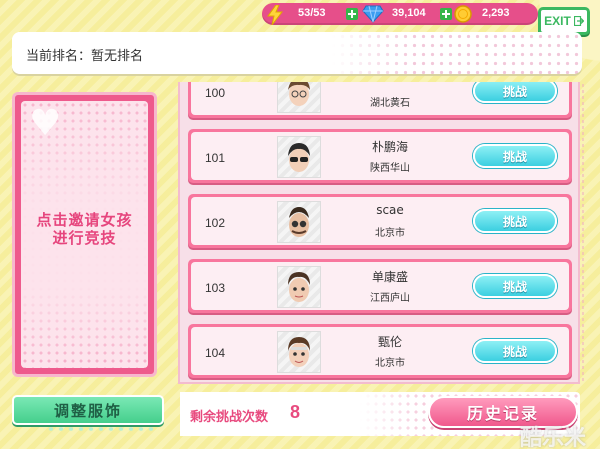 The image size is (600, 449). What do you see at coordinates (85, 56) in the screenshot?
I see `current-rank-label: 当前排名：暂无排名` at bounding box center [85, 56].